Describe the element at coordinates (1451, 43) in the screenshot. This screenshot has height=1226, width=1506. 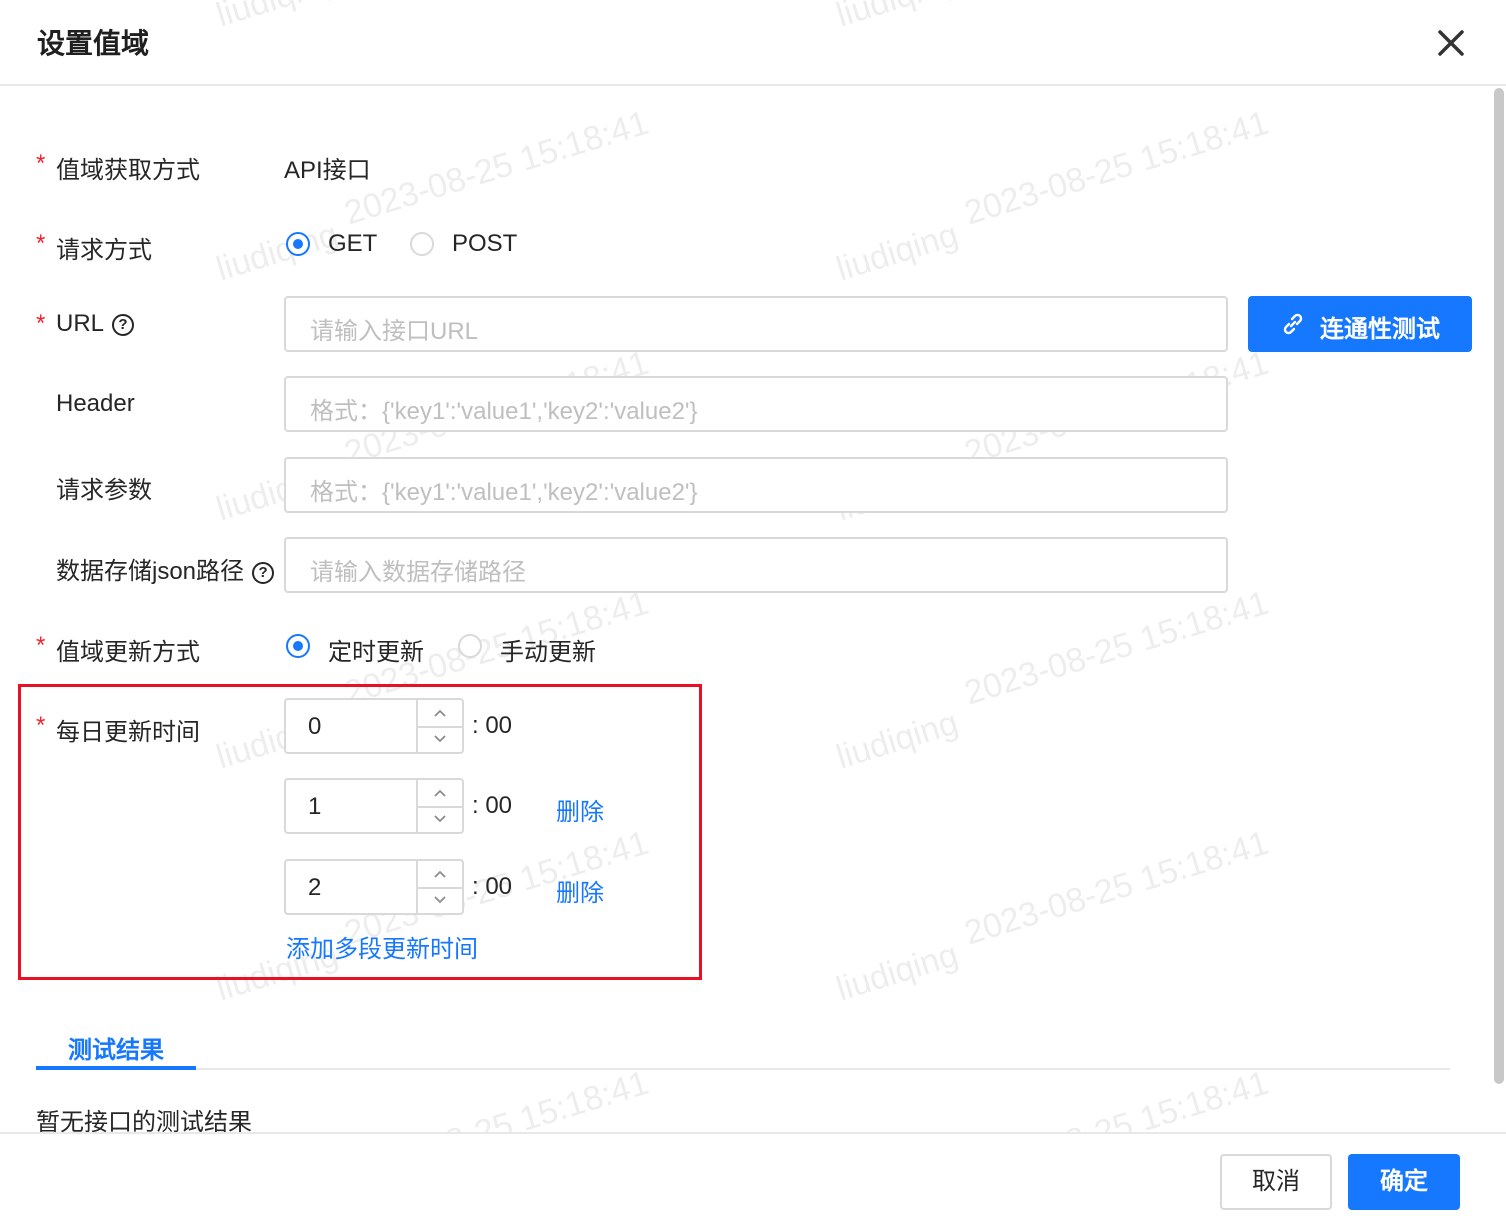
I see `close-icon` at that location.